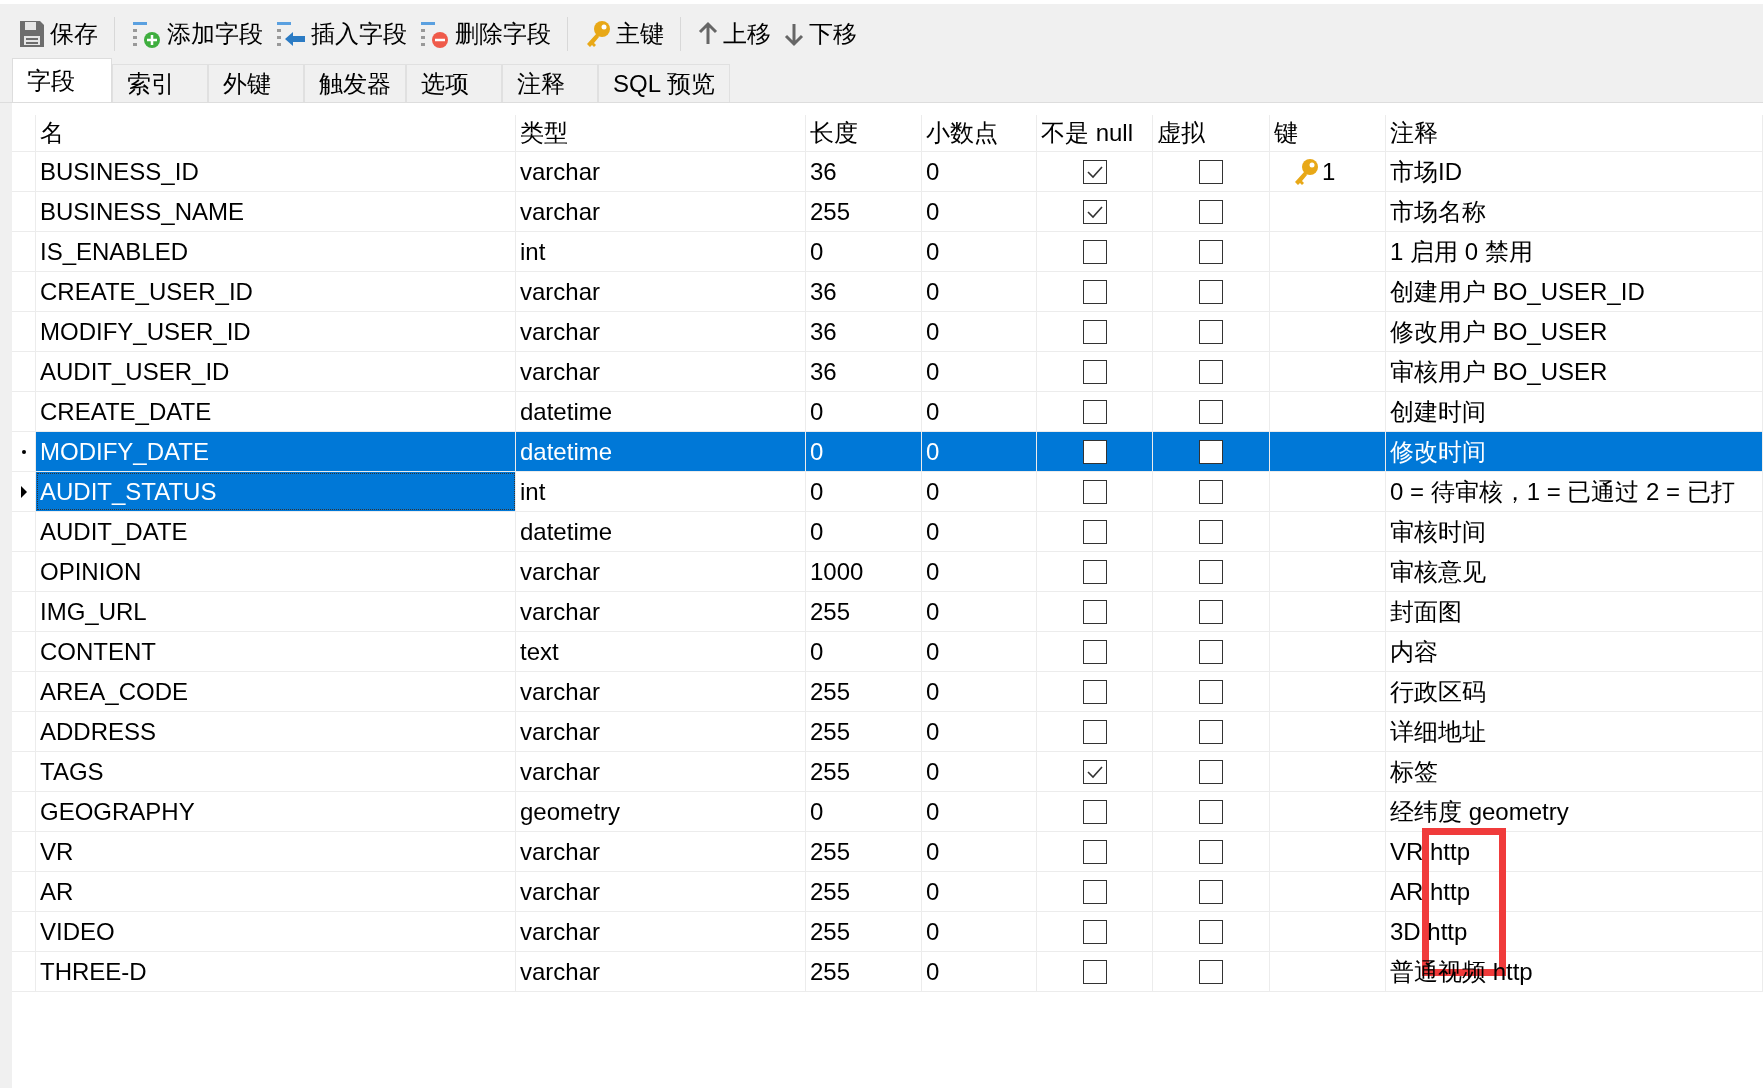  Describe the element at coordinates (661, 451) in the screenshot. I see `table-cell: datetime` at that location.